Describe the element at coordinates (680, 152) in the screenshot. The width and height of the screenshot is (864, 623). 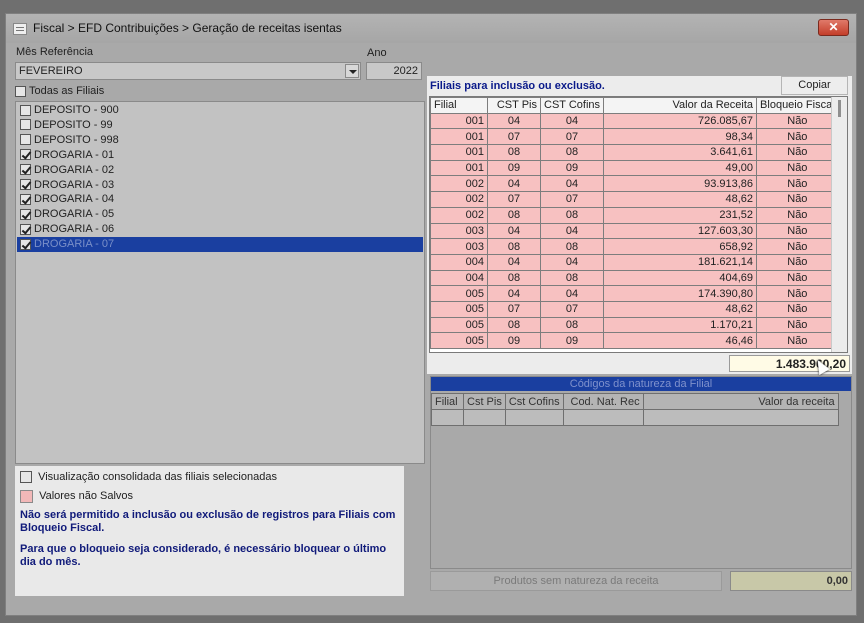
I see `valor-receita-cell: 3.641,61` at that location.